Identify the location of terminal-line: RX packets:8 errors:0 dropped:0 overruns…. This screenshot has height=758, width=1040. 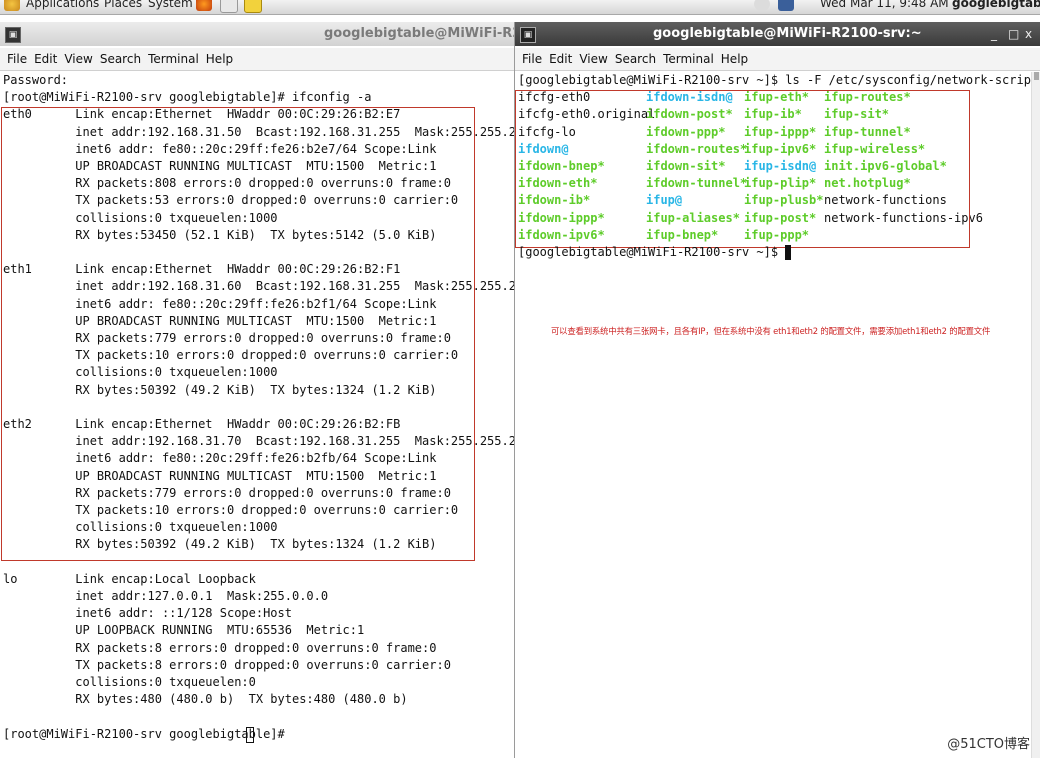
(220, 647).